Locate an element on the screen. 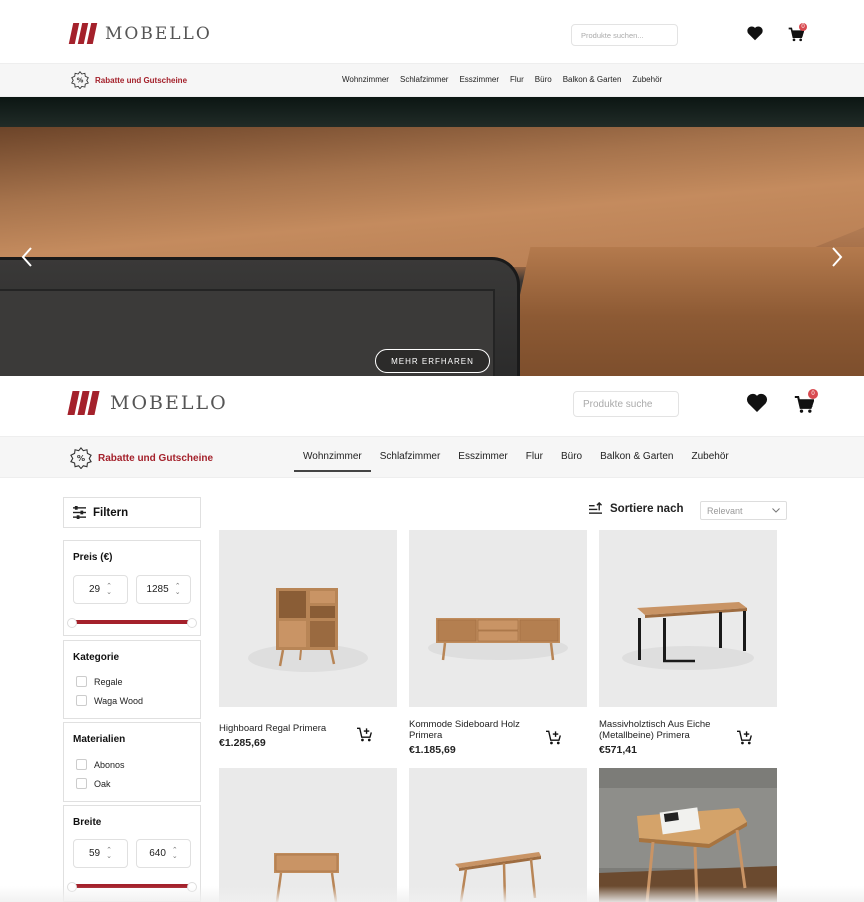 Image resolution: width=864 pixels, height=902 pixels. price-max-value: 1285 is located at coordinates (157, 589).